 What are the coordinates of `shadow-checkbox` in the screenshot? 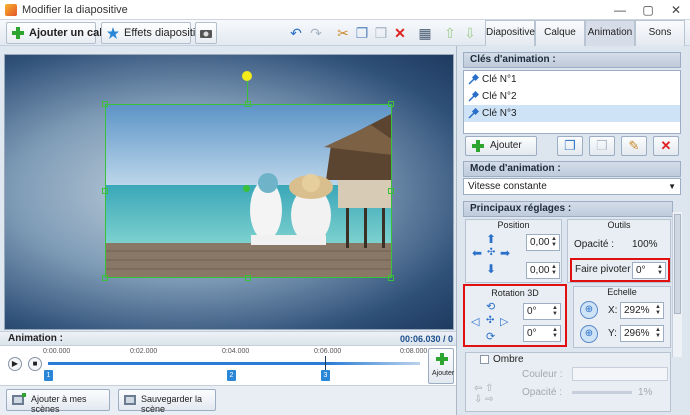 It's located at (484, 359).